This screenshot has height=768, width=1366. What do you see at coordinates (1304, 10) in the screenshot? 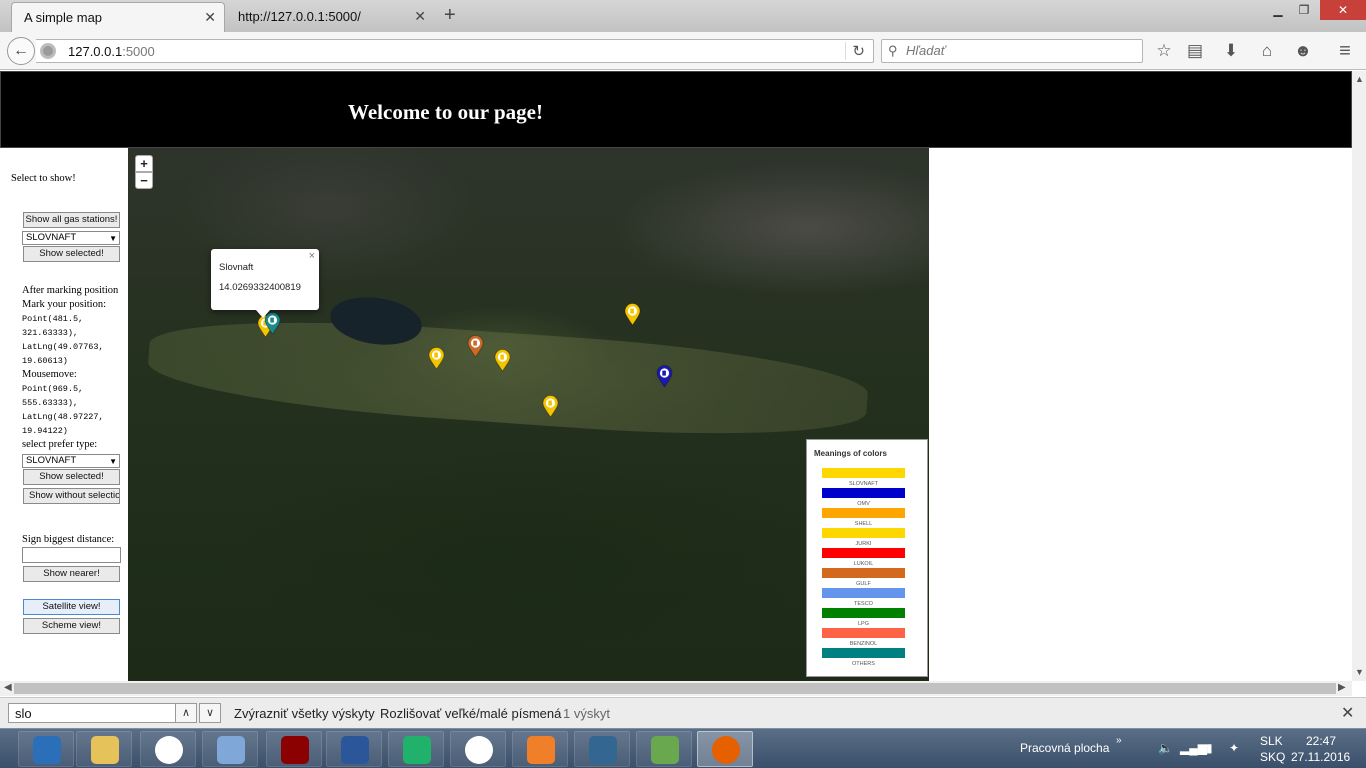
I see `restore-icon: ❐` at bounding box center [1304, 10].